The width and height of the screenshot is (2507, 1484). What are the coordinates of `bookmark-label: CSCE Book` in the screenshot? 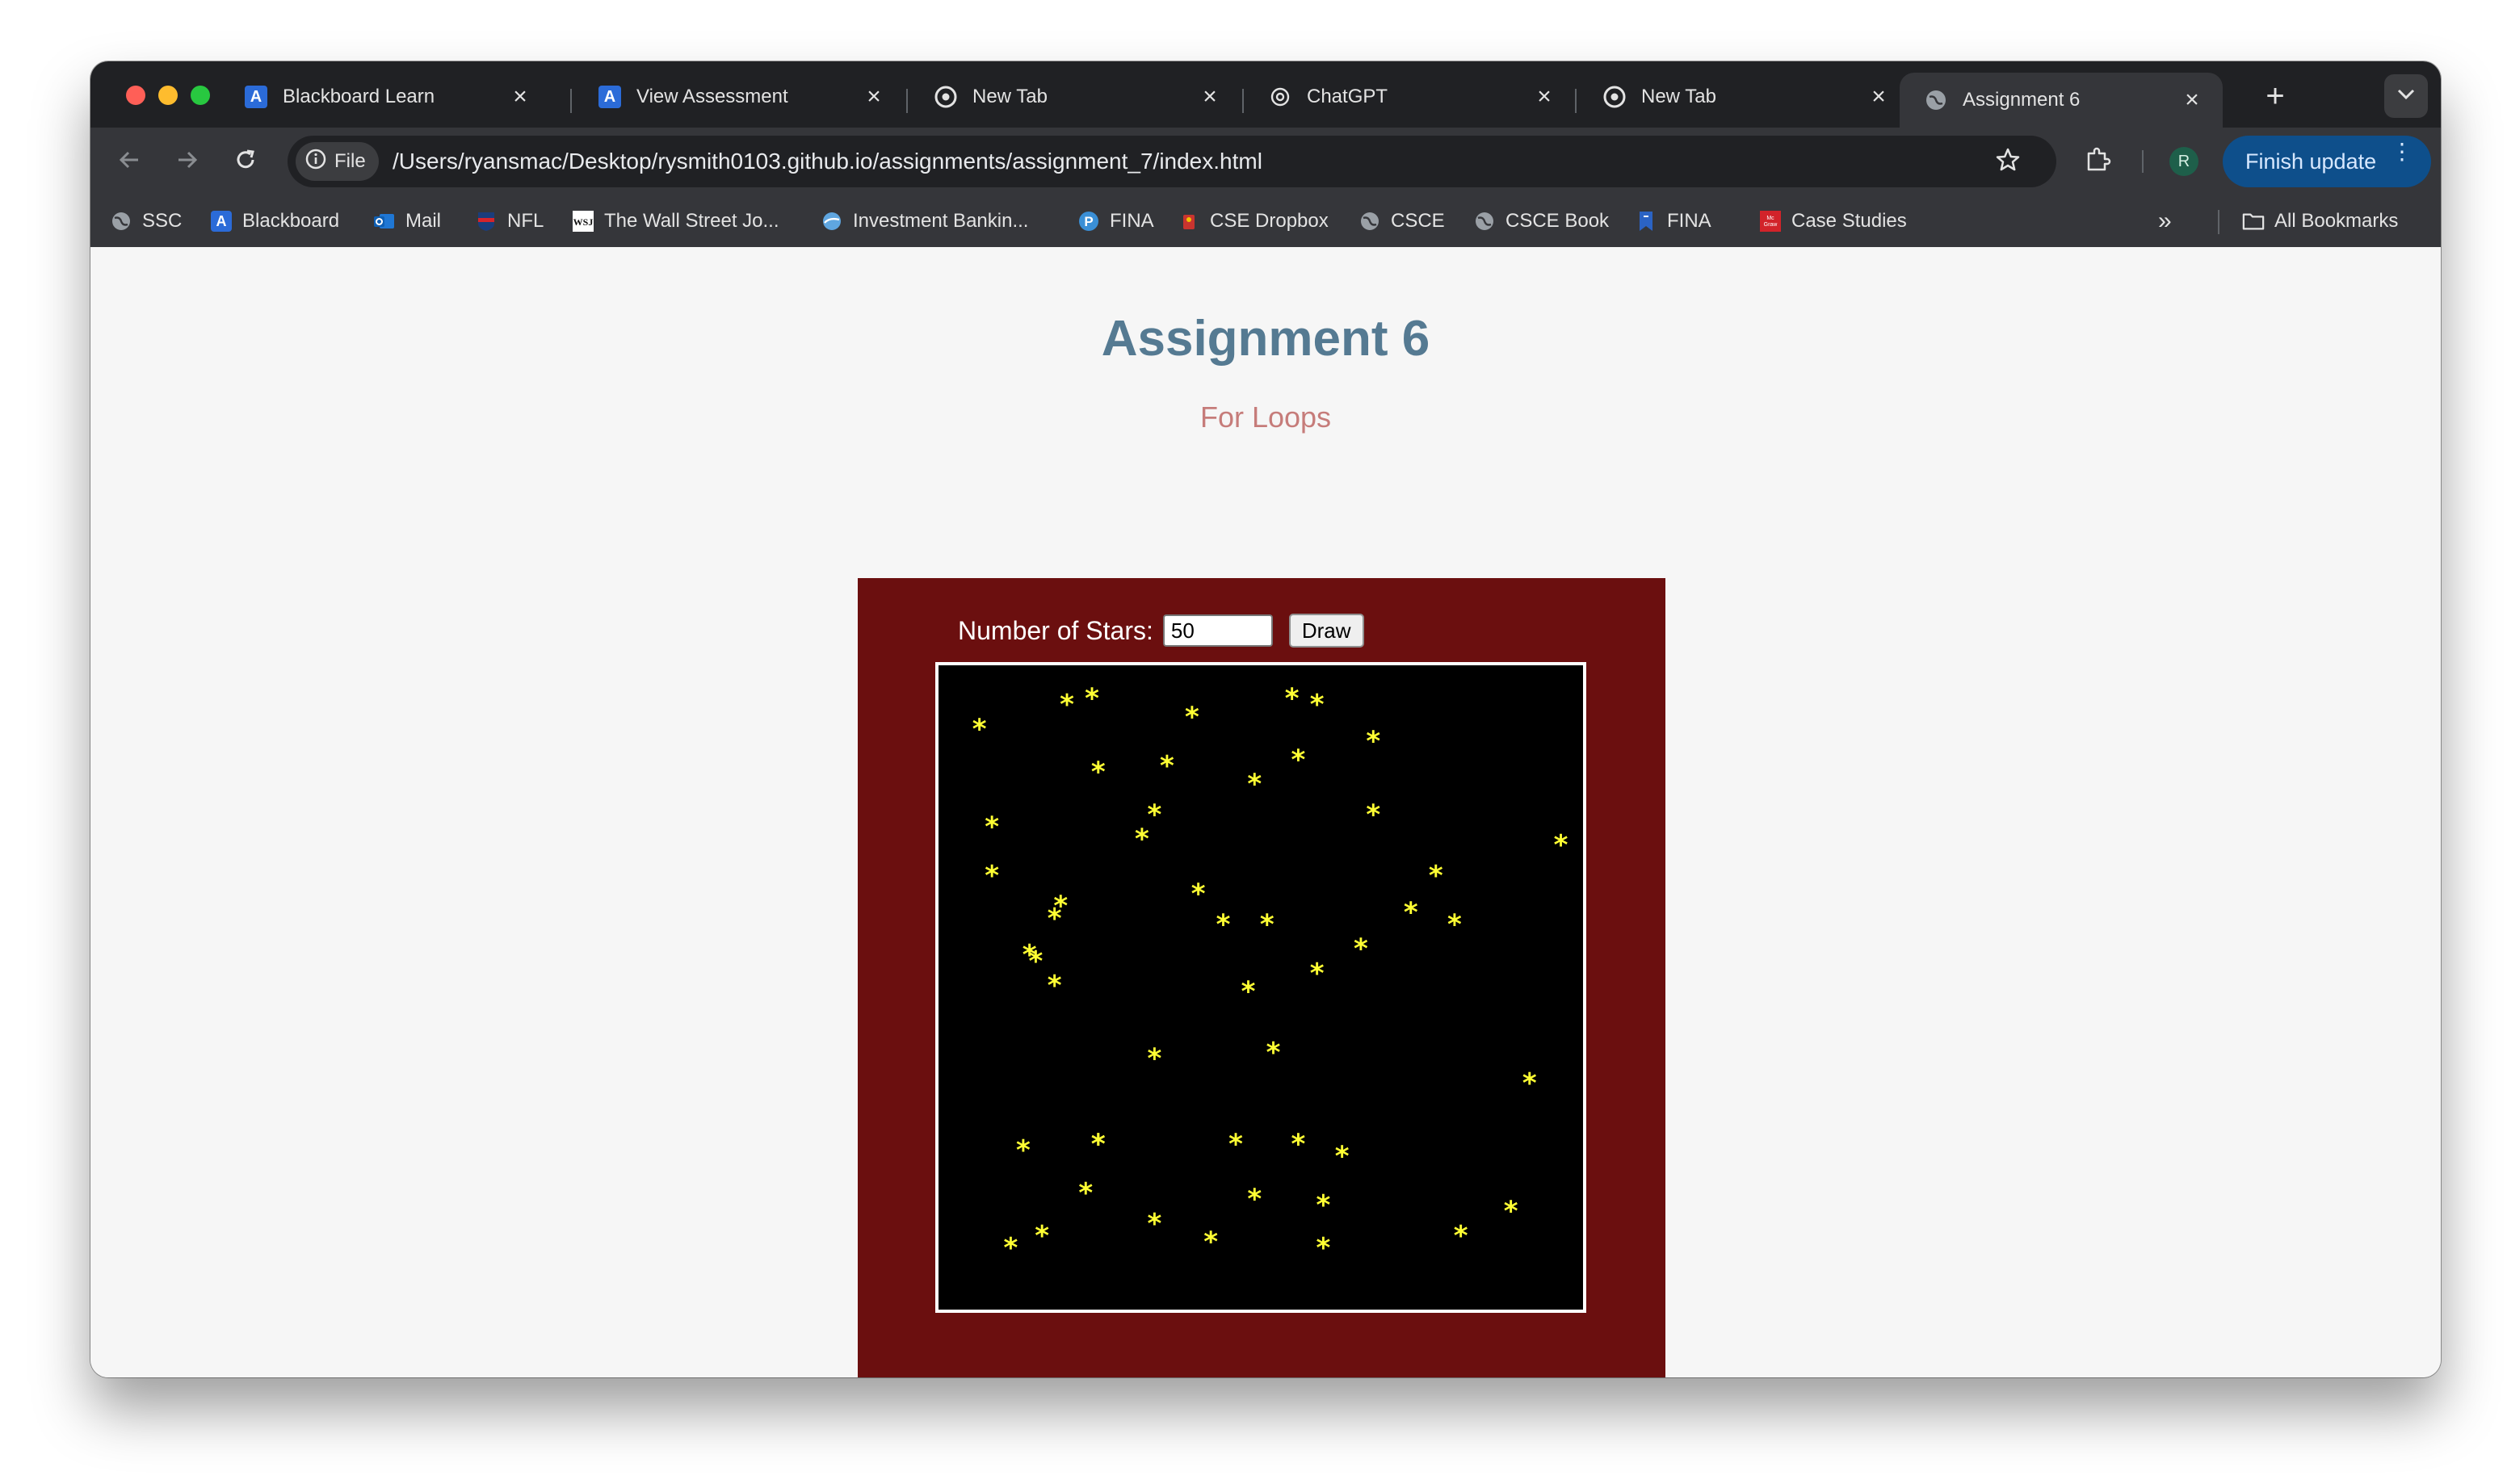 It's located at (1557, 221).